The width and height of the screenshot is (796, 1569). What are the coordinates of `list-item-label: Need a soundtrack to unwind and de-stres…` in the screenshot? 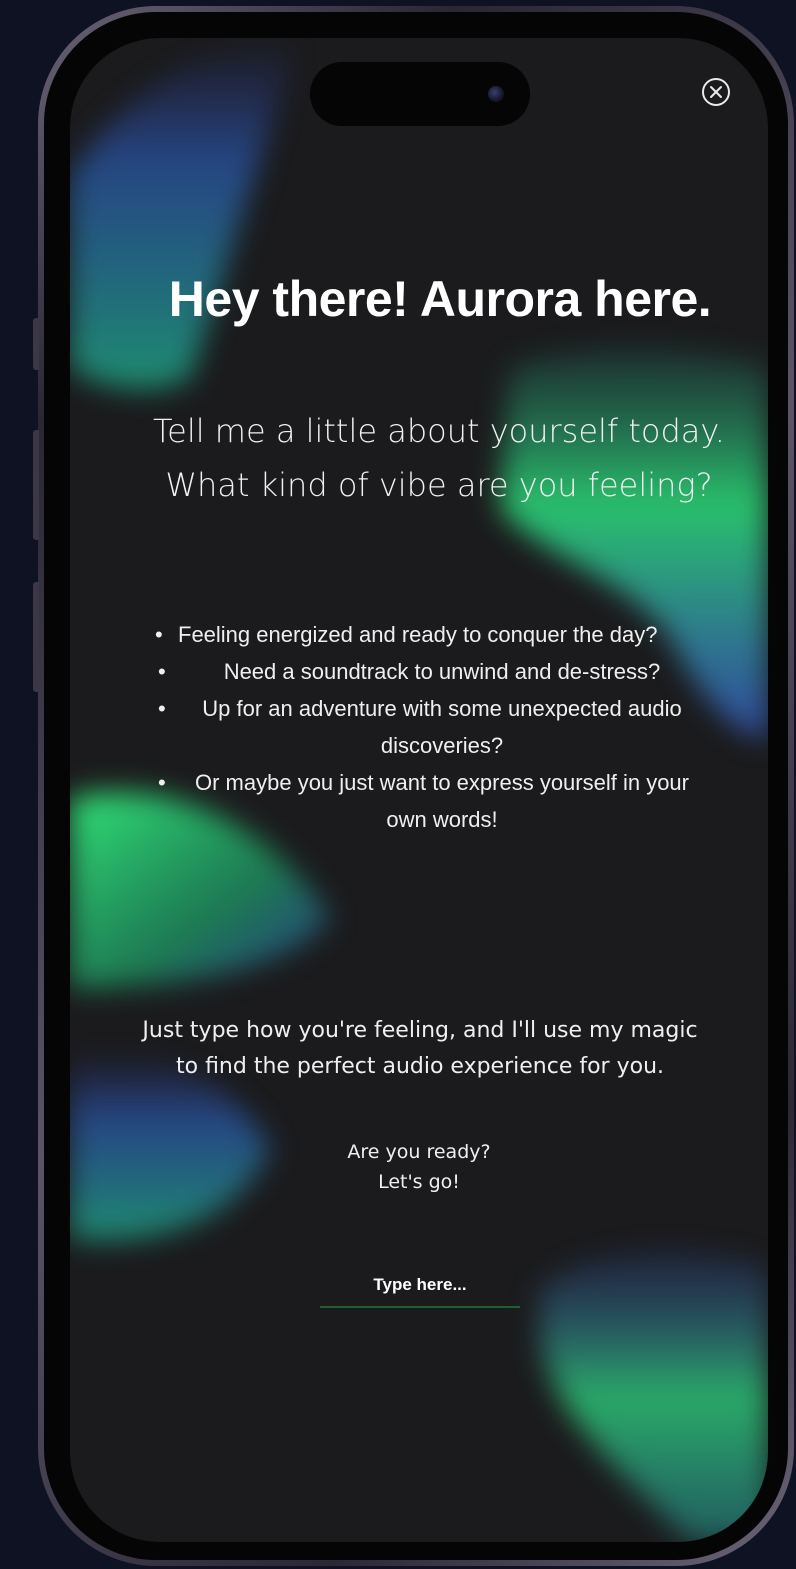 It's located at (442, 671).